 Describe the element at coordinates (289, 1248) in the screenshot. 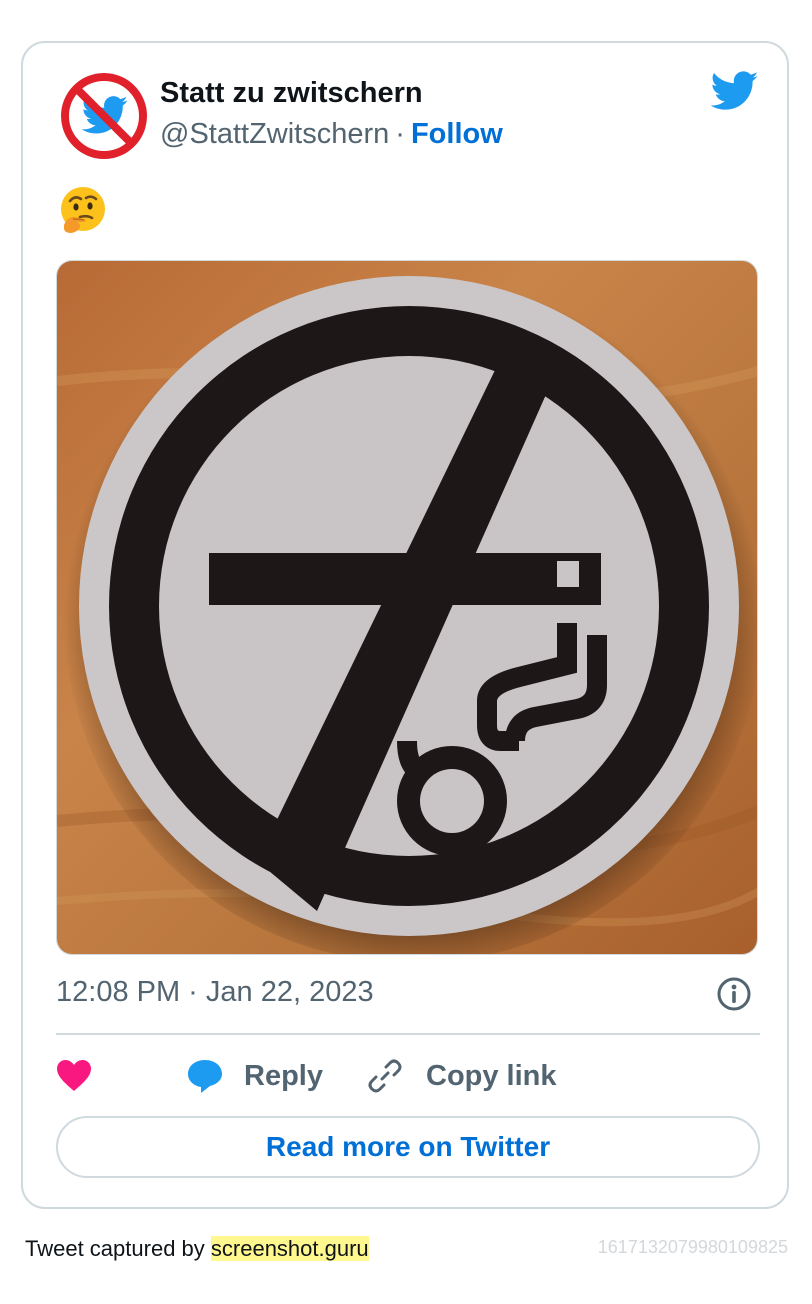

I see `screenshot-guru-link: screenshot.guru` at that location.